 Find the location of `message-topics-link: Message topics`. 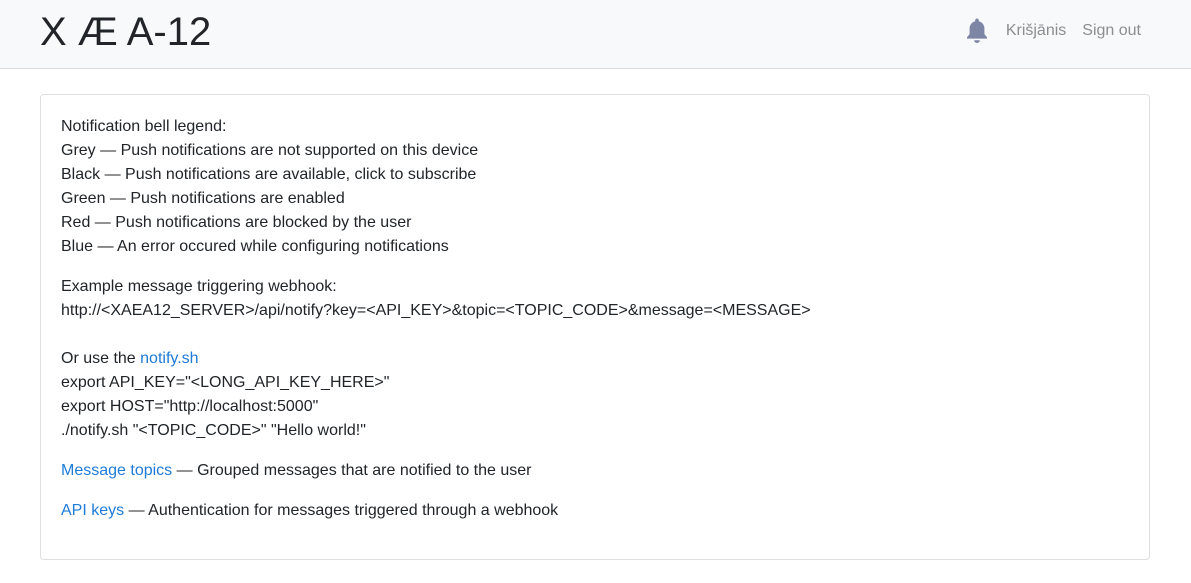

message-topics-link: Message topics is located at coordinates (116, 470).